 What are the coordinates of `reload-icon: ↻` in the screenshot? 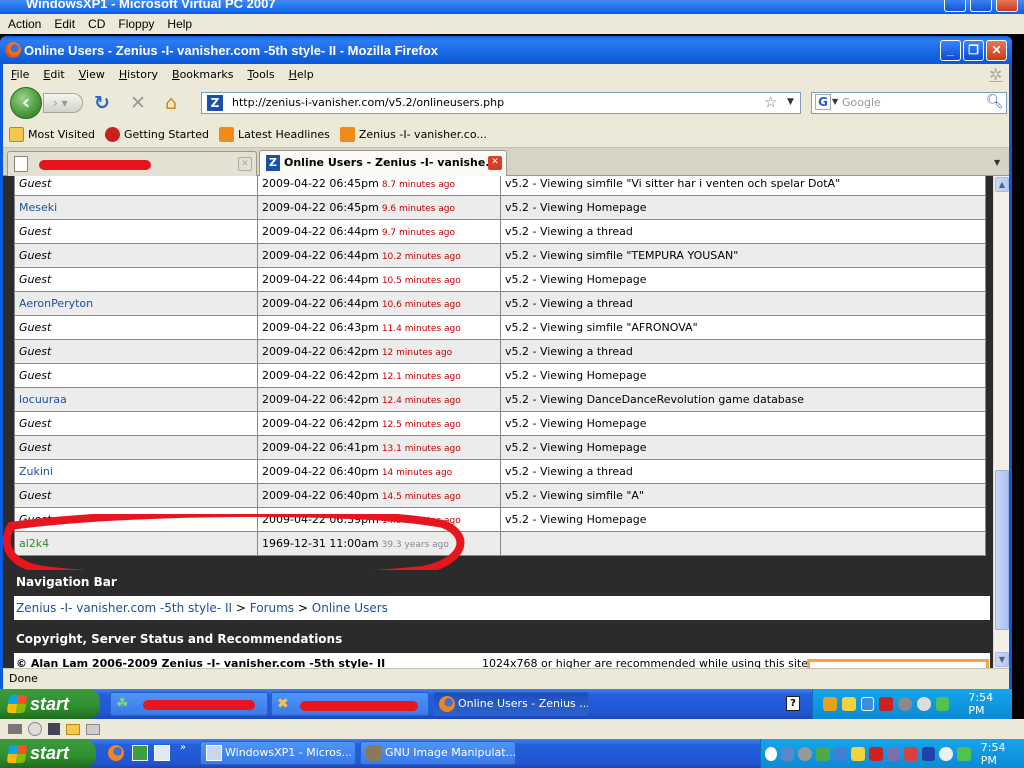 It's located at (102, 103).